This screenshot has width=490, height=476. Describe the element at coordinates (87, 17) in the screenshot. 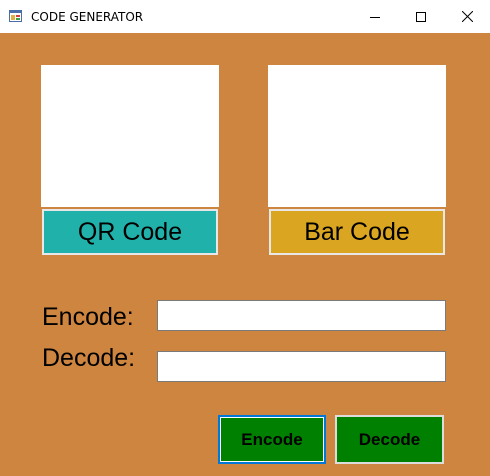

I see `window-title: CODE GENERATOR` at that location.